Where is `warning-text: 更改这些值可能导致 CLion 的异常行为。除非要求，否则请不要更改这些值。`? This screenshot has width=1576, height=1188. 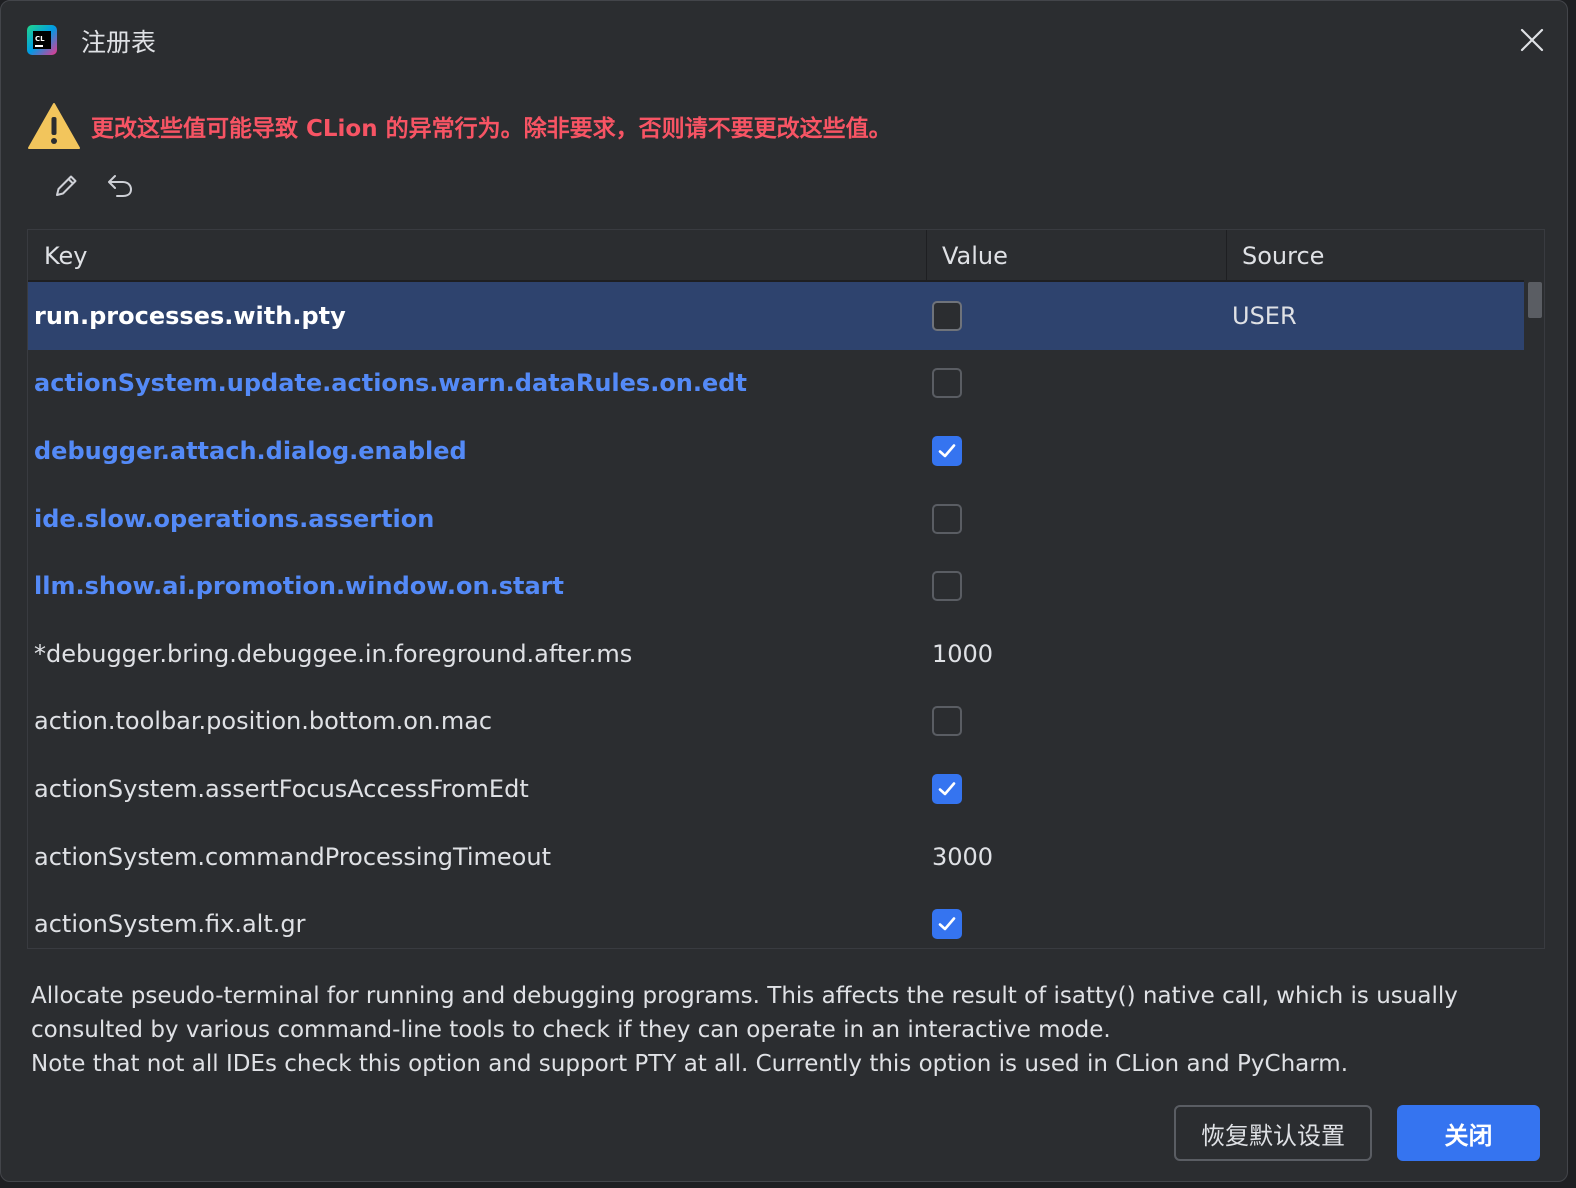 warning-text: 更改这些值可能导致 CLion 的异常行为。除非要求，否则请不要更改这些值。 is located at coordinates (491, 129).